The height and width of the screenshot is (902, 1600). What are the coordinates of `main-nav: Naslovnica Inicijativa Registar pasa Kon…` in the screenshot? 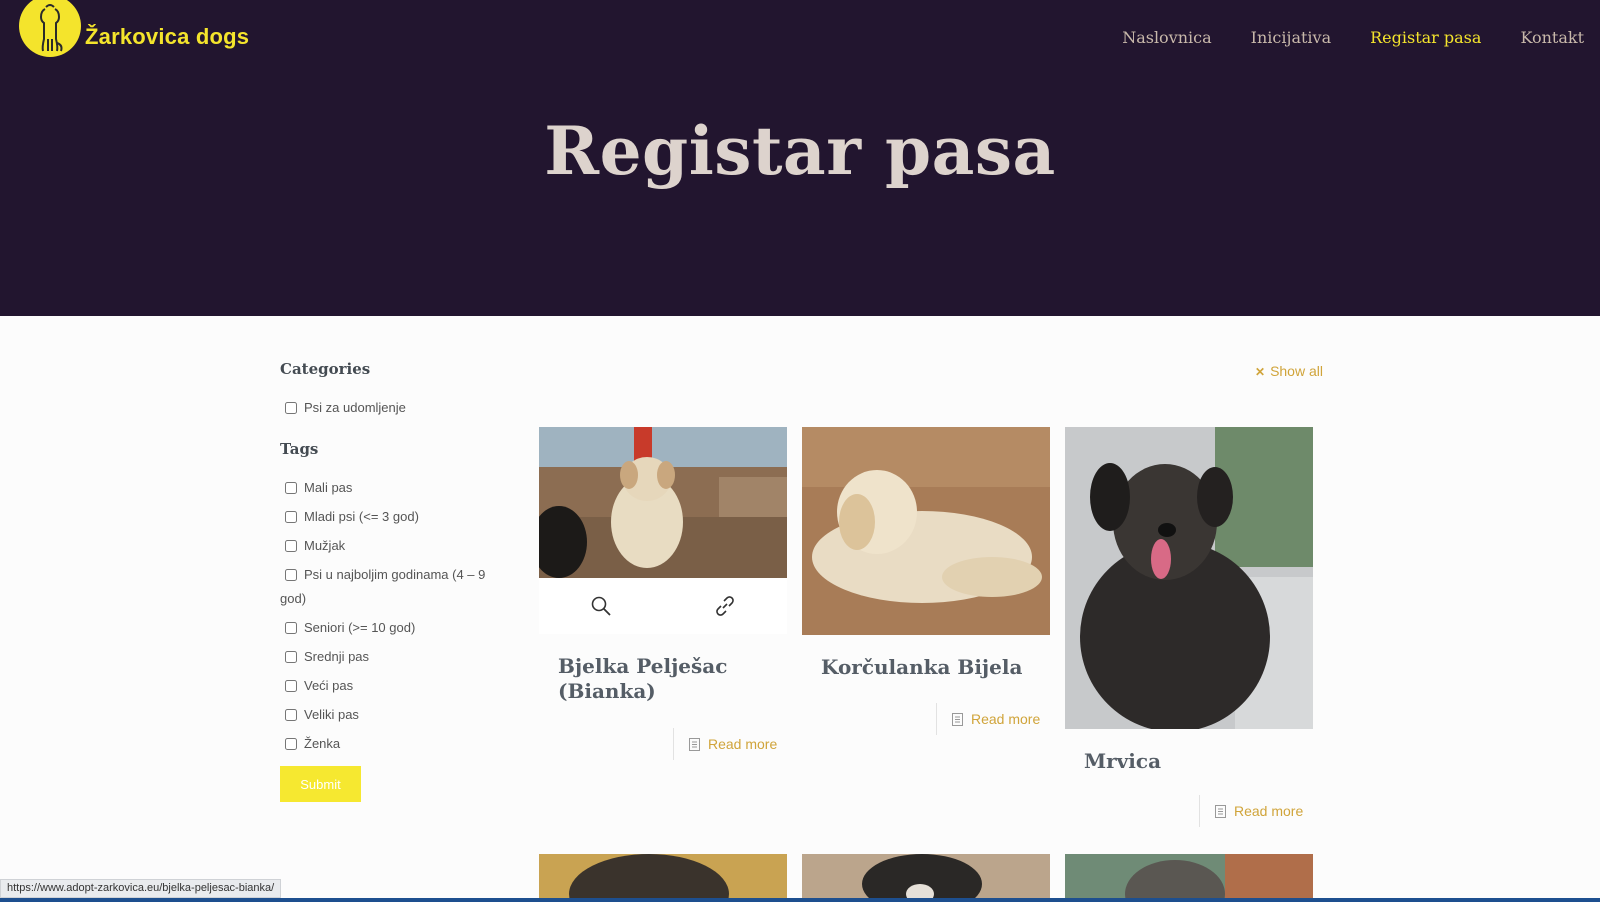 It's located at (1353, 37).